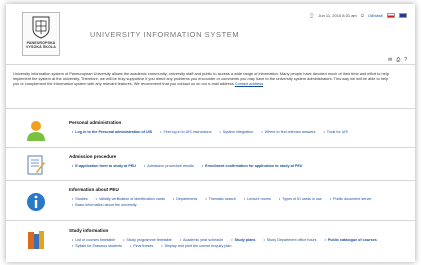 The image size is (421, 265). What do you see at coordinates (89, 230) in the screenshot?
I see `section-title: Study information` at bounding box center [89, 230].